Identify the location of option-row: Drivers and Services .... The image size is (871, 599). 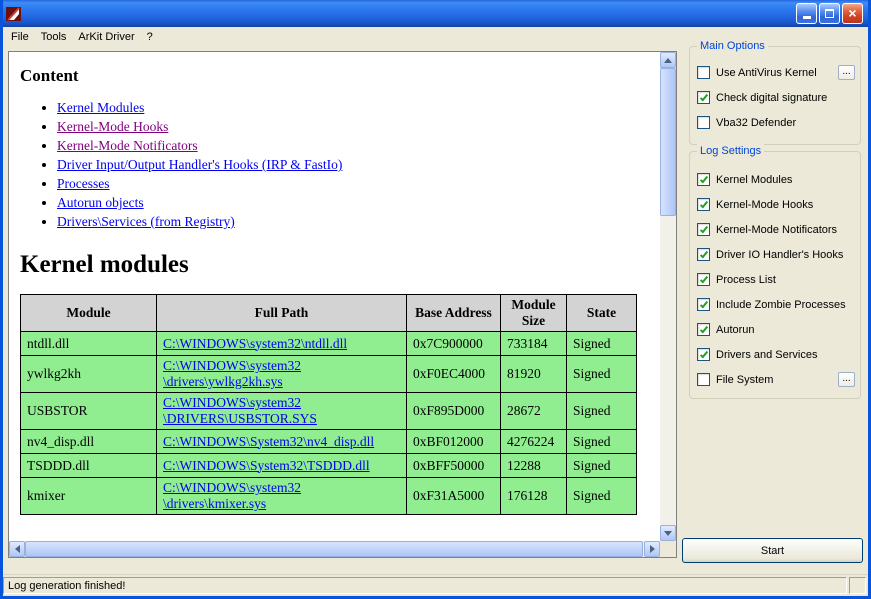
(775, 354).